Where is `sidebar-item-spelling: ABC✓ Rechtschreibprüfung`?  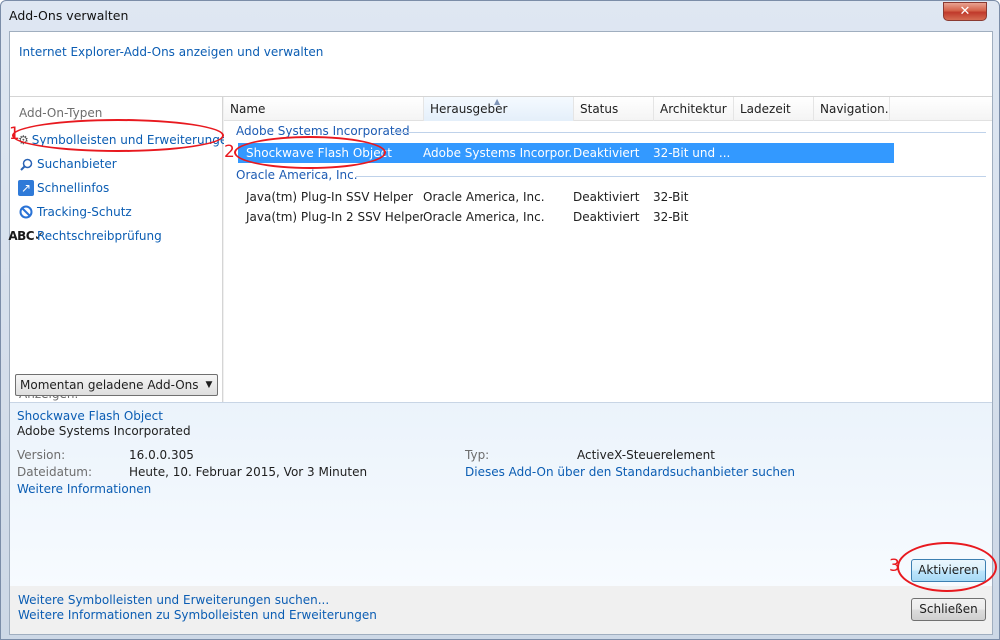 sidebar-item-spelling: ABC✓ Rechtschreibprüfung is located at coordinates (113, 236).